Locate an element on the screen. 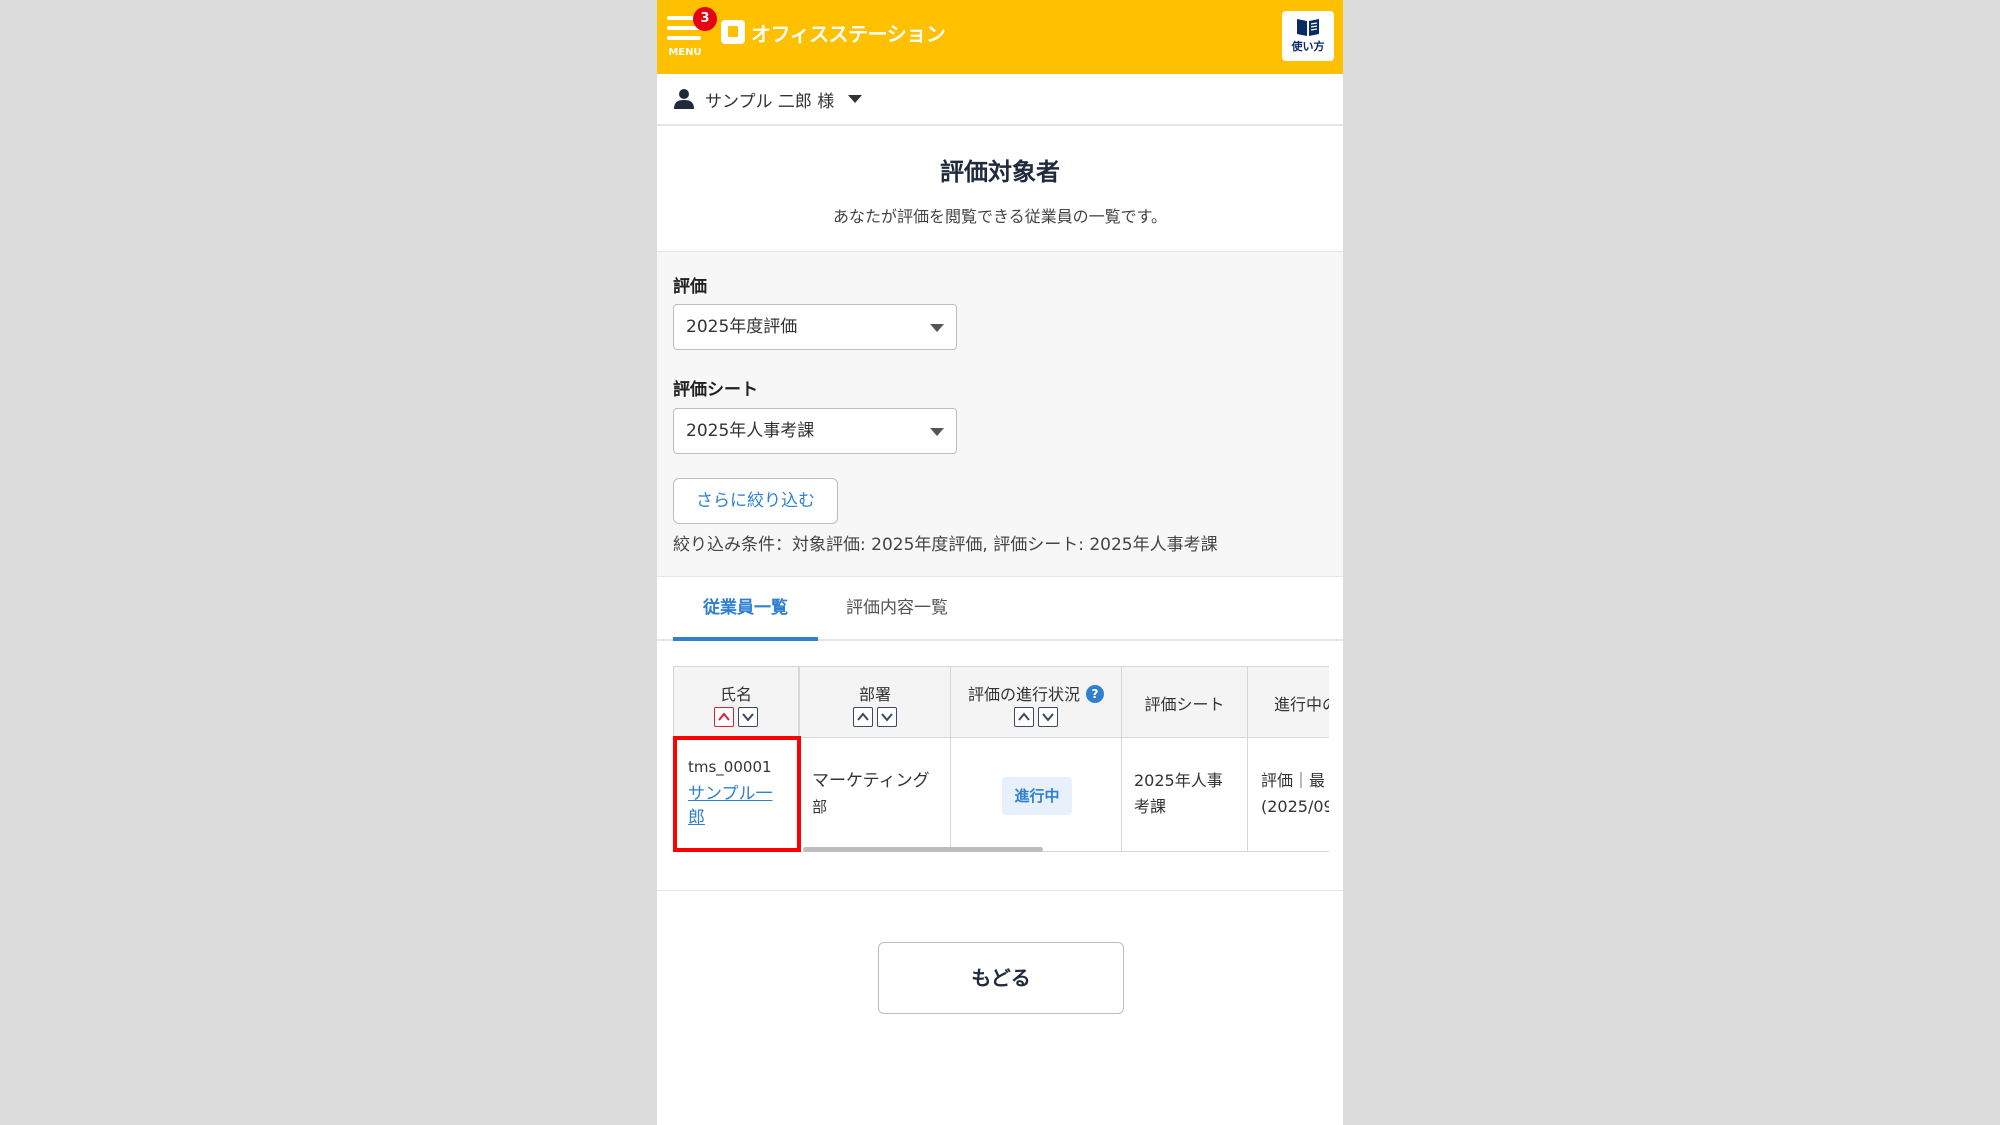 The image size is (2000, 1125). header-progress: 進行中の is located at coordinates (1288, 702).